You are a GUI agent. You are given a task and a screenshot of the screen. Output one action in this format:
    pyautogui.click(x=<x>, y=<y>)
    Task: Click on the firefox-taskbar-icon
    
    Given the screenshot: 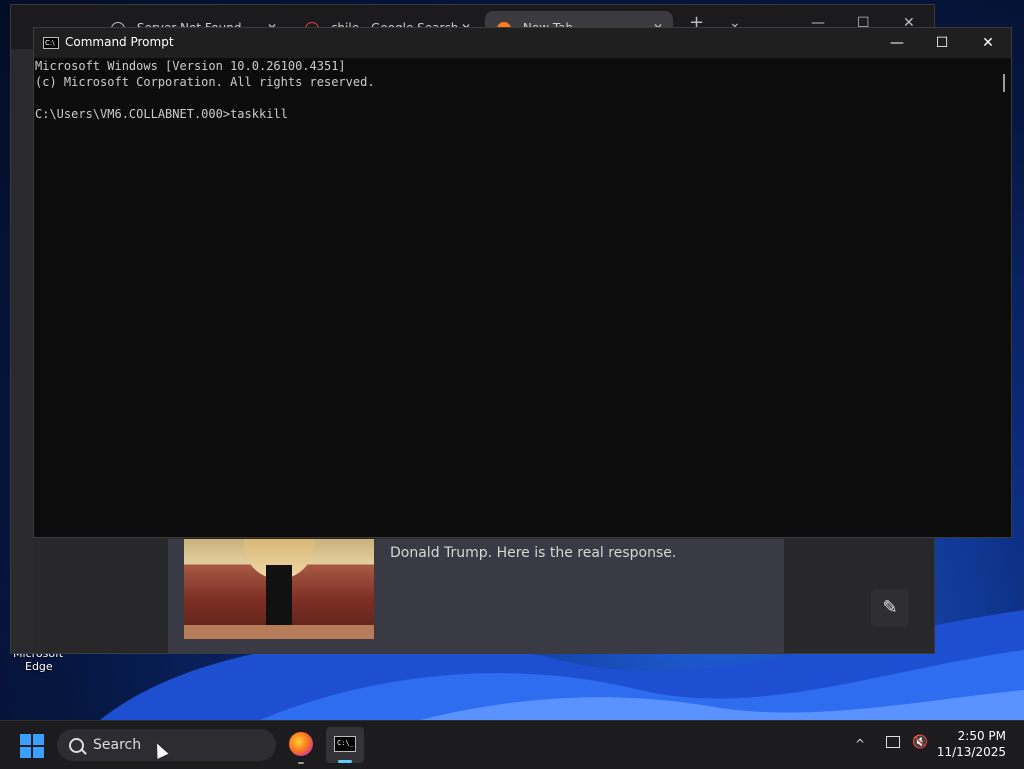 What is the action you would take?
    pyautogui.click(x=301, y=744)
    